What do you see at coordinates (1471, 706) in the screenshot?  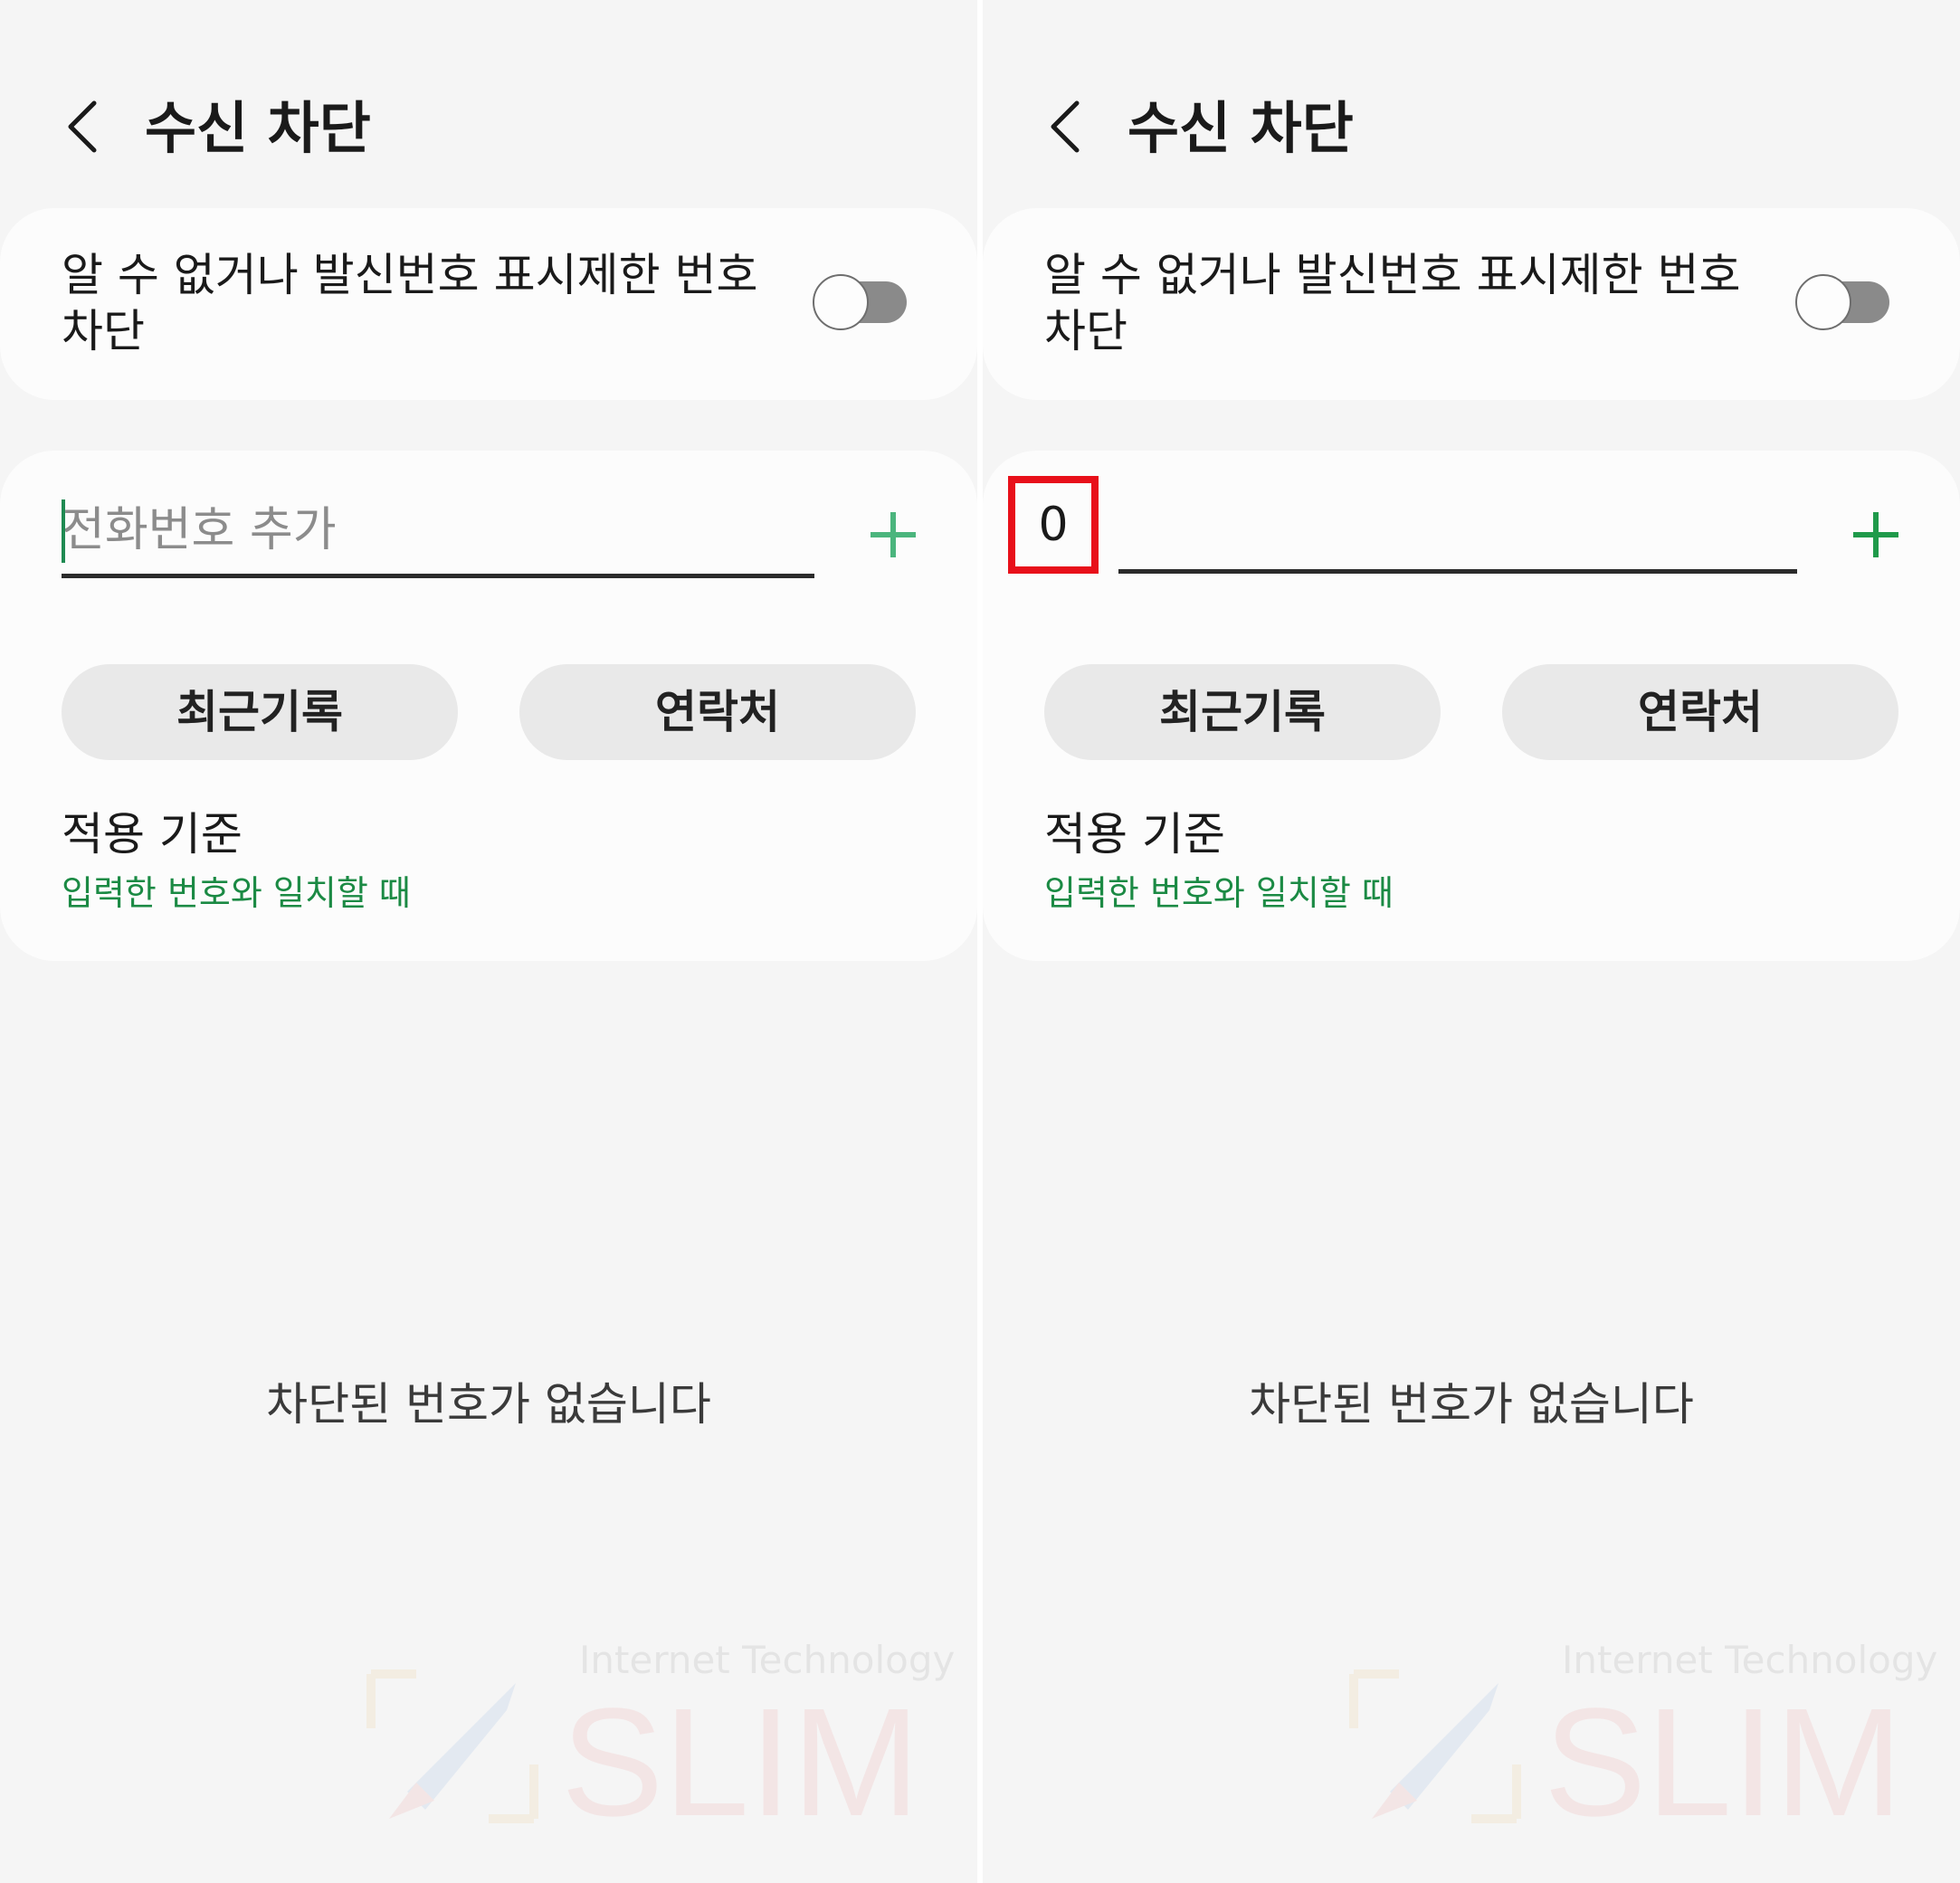 I see `block-number-card: 0 최근기록 연락처 적용 기준 입력한 번호와 일치할 때` at bounding box center [1471, 706].